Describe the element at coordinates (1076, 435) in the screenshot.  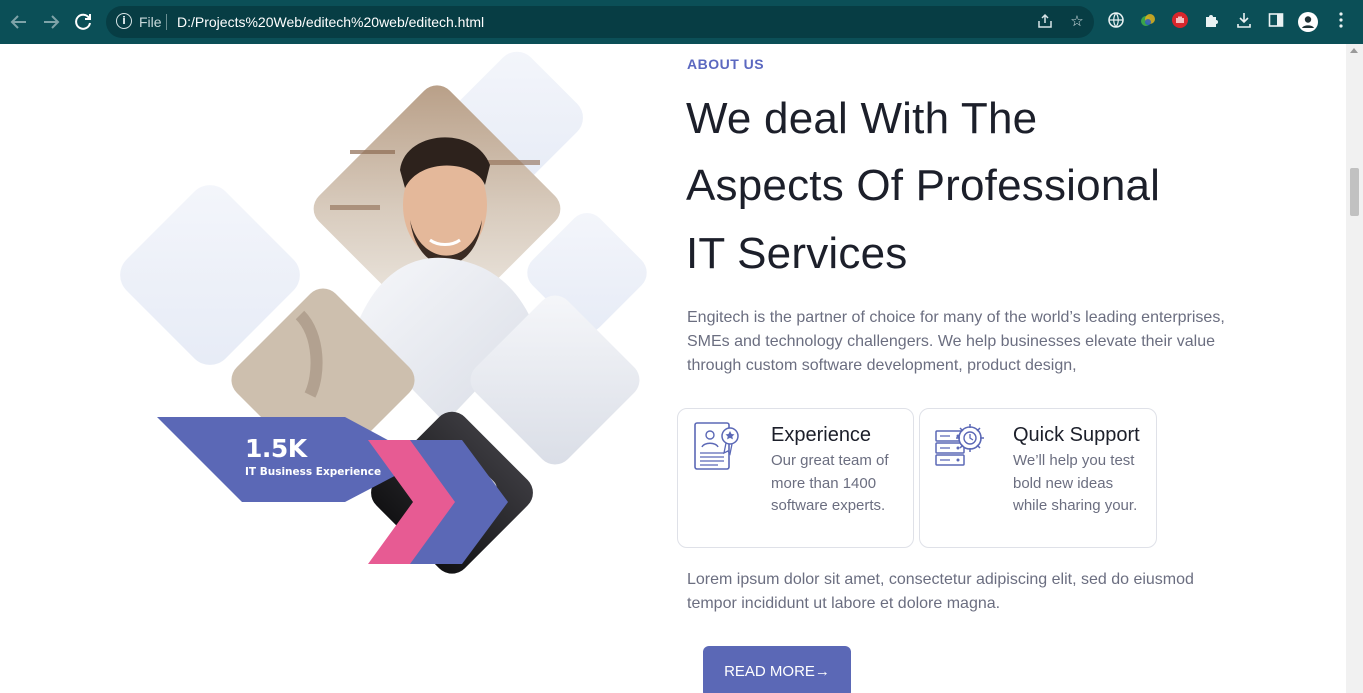
I see `card-title: Quick Support` at that location.